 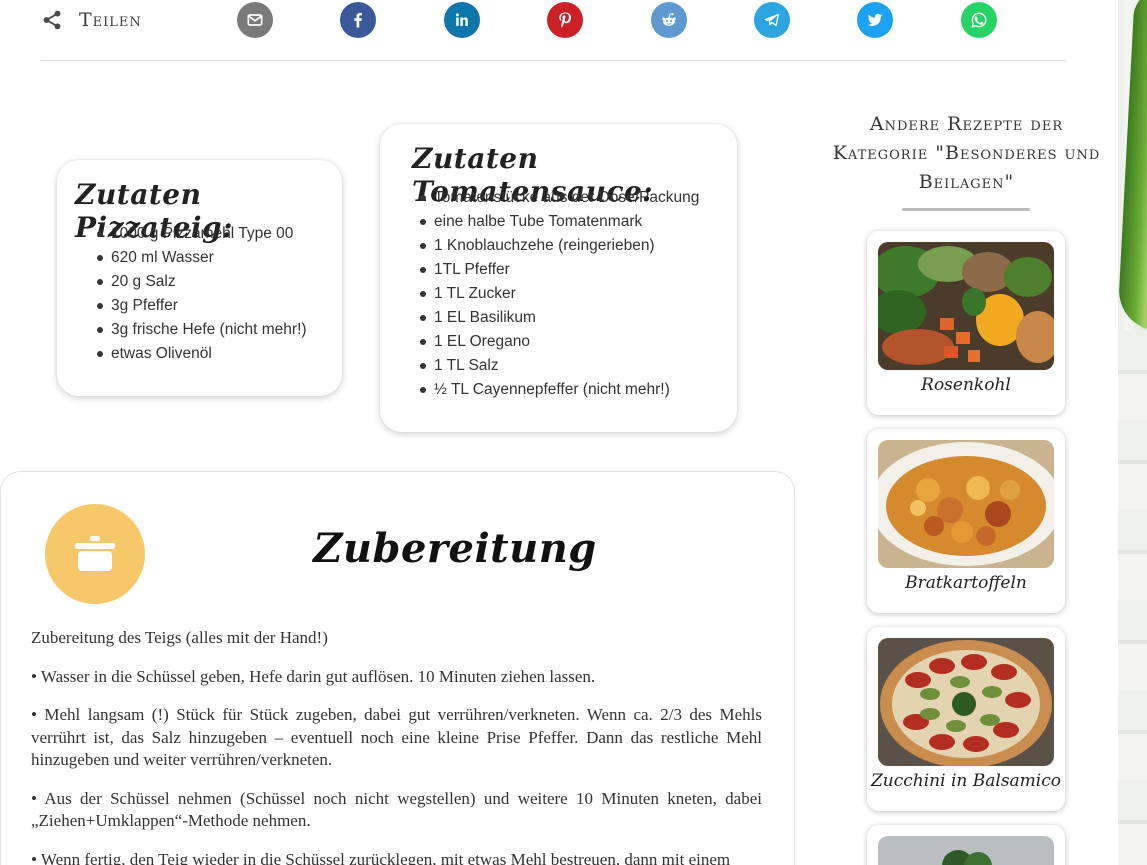 What do you see at coordinates (965, 781) in the screenshot?
I see `recipe-name: Zucchini in Balsamico` at bounding box center [965, 781].